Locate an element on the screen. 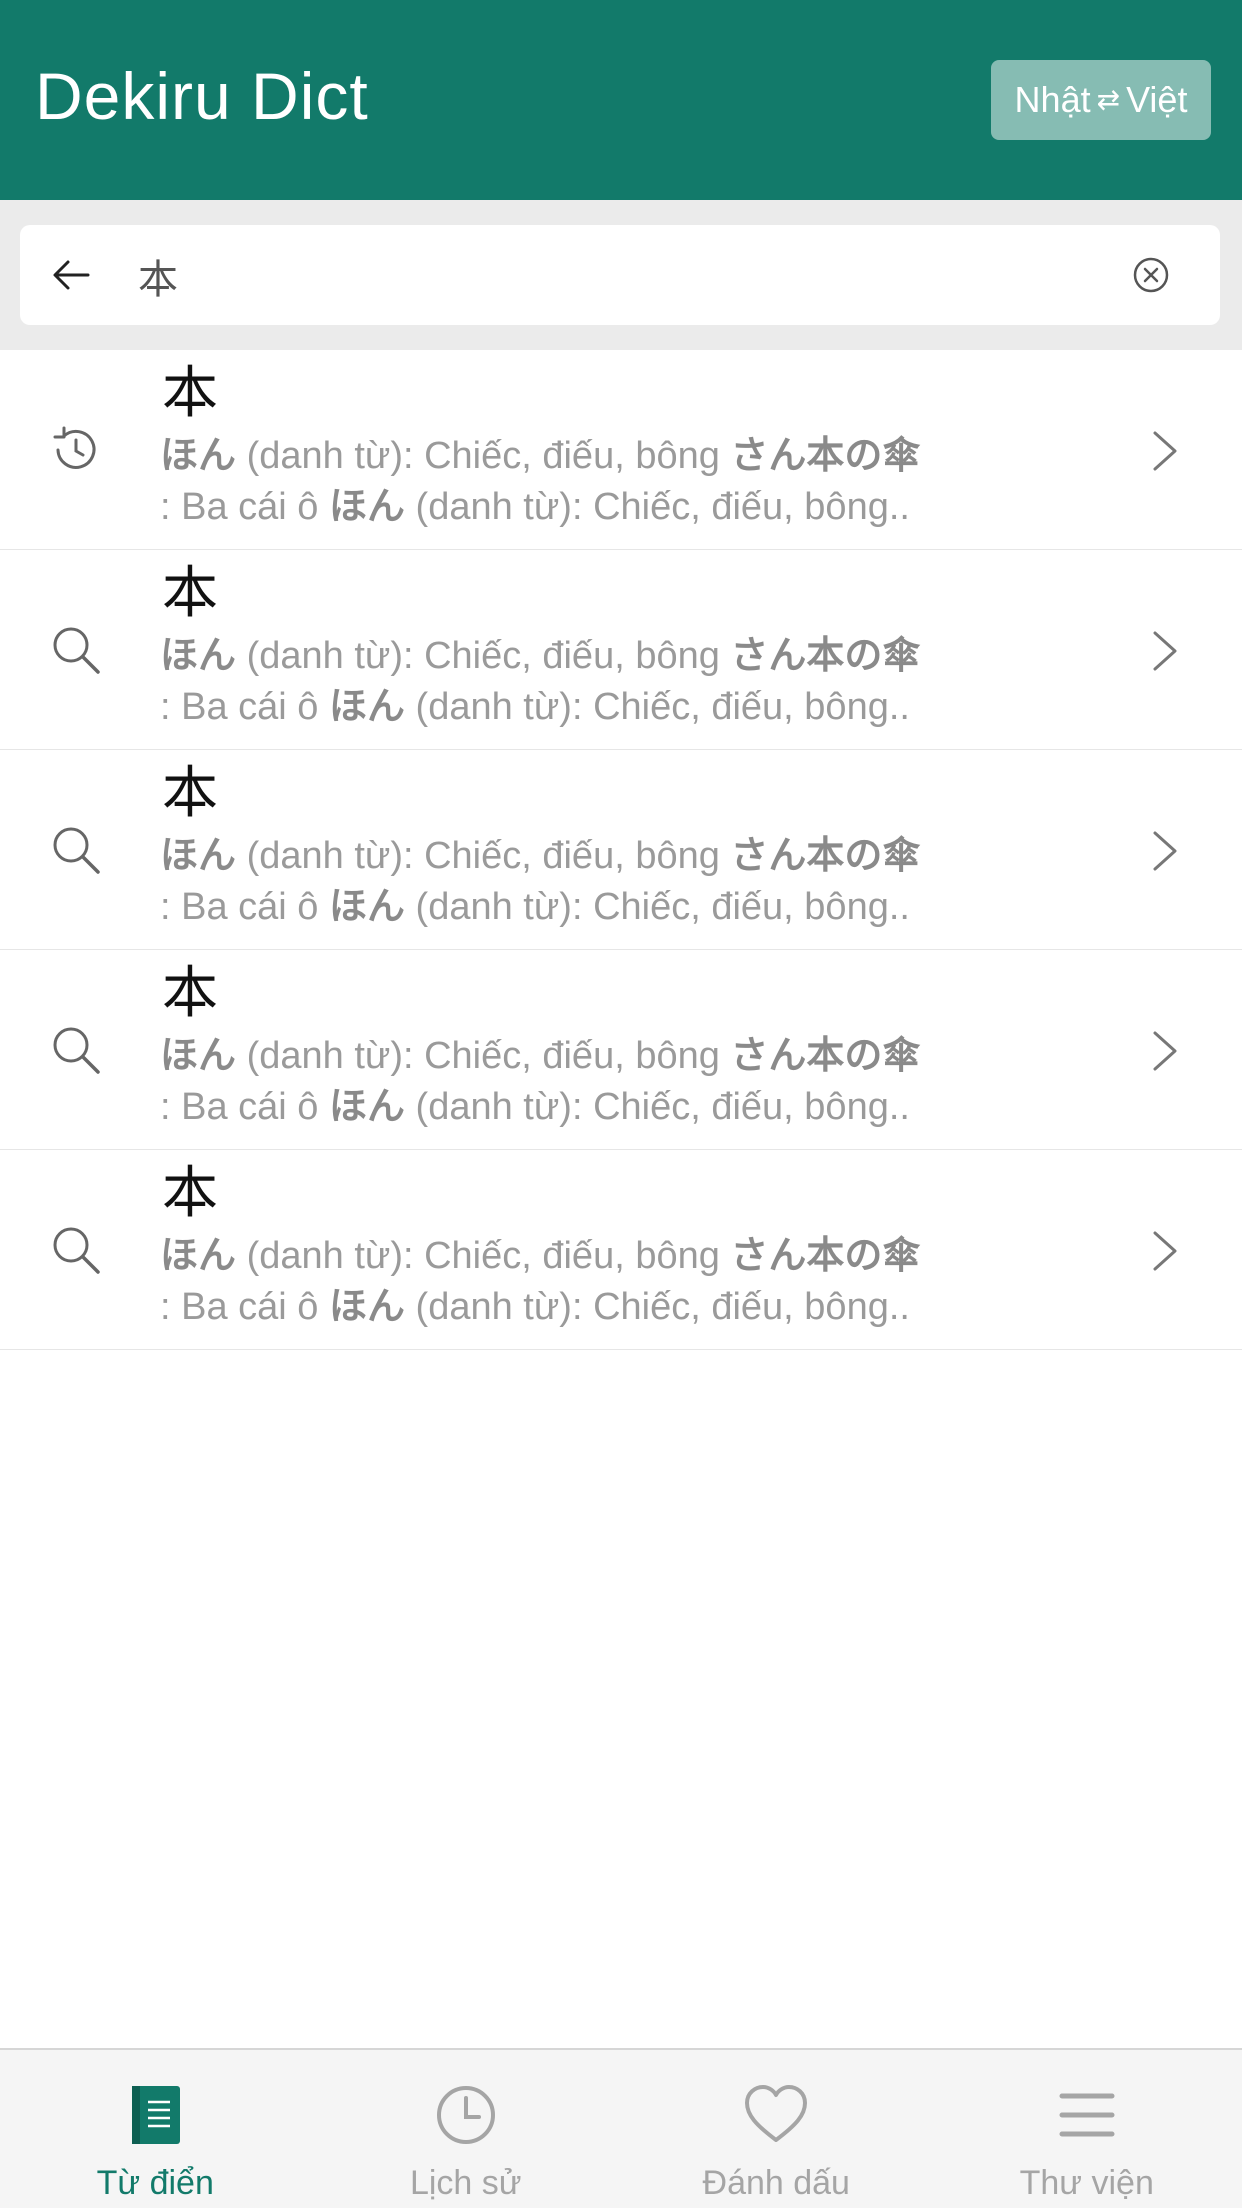  tab-dictionary: Từ điển is located at coordinates (155, 2129).